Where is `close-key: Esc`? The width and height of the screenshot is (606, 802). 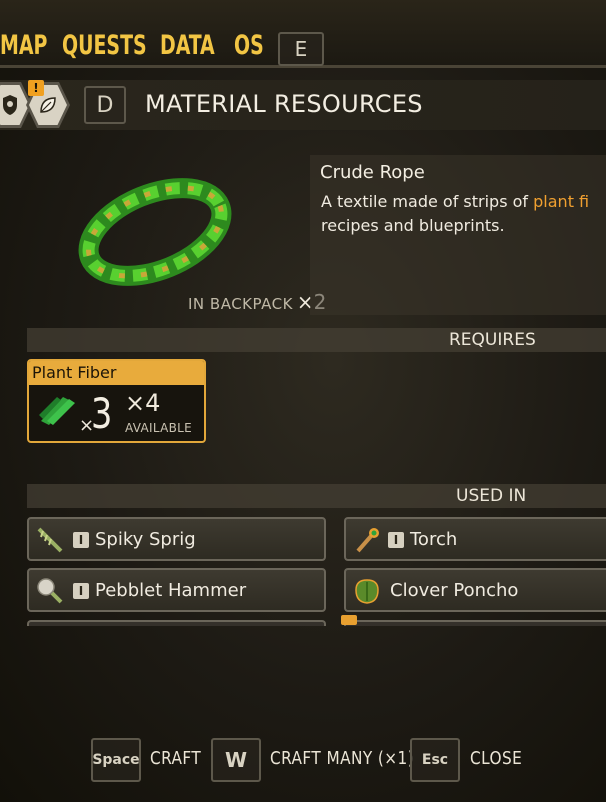 close-key: Esc is located at coordinates (435, 760).